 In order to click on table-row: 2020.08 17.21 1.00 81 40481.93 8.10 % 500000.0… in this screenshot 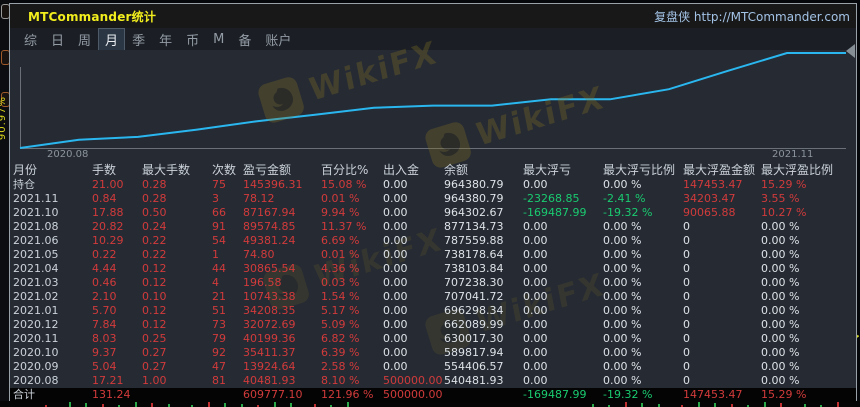, I will do `click(433, 381)`.